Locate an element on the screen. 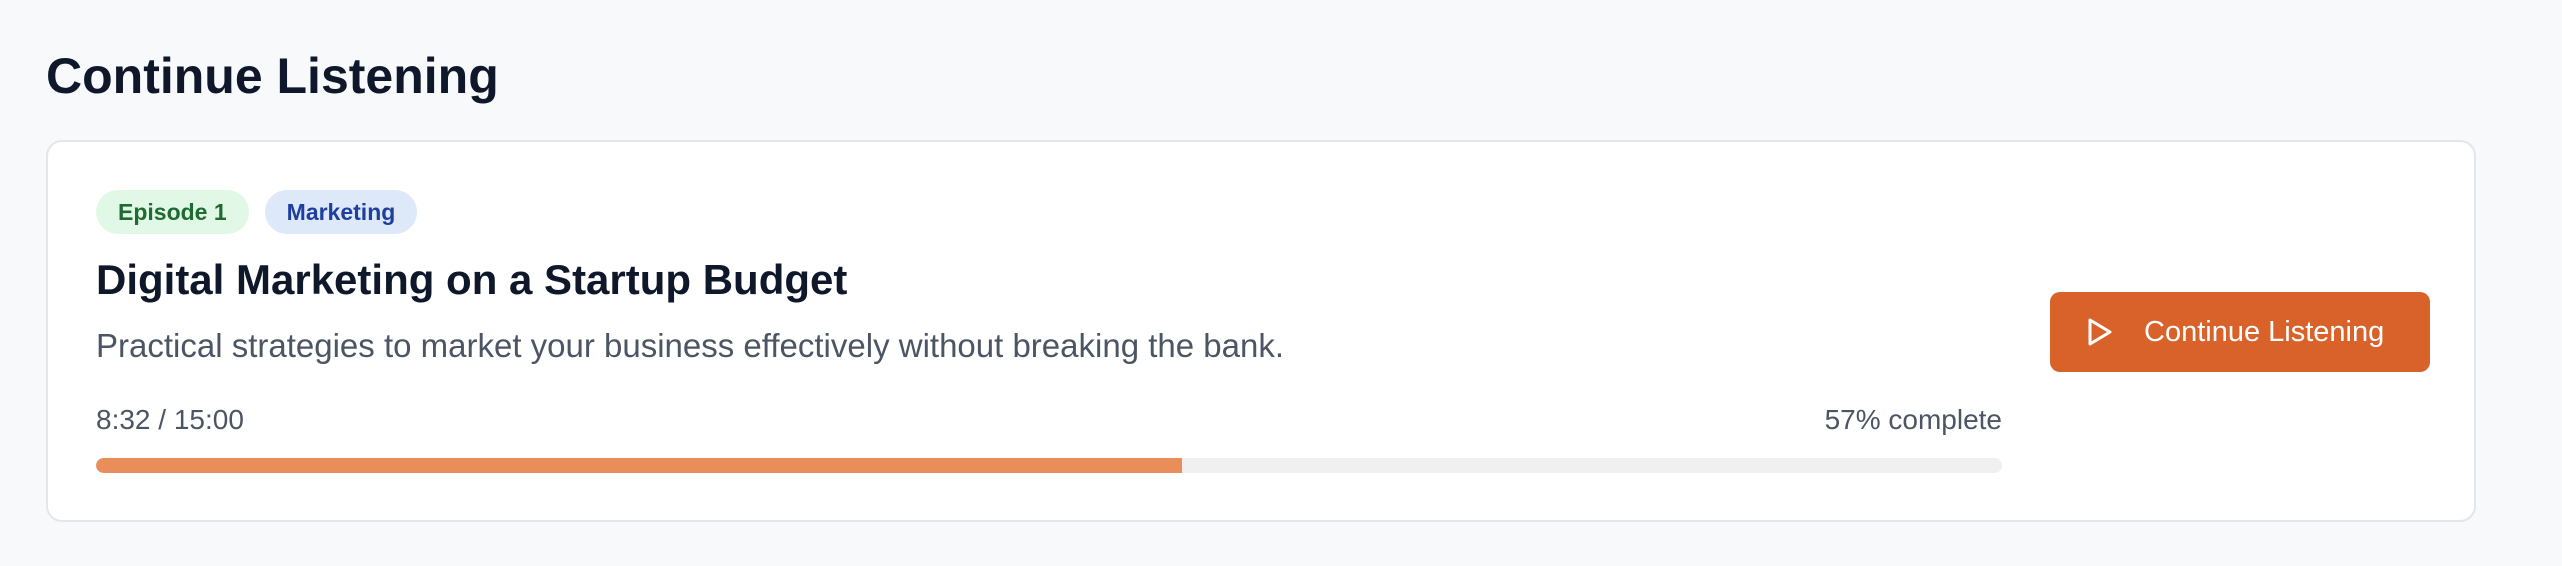 This screenshot has height=566, width=2562. play-icon is located at coordinates (2100, 332).